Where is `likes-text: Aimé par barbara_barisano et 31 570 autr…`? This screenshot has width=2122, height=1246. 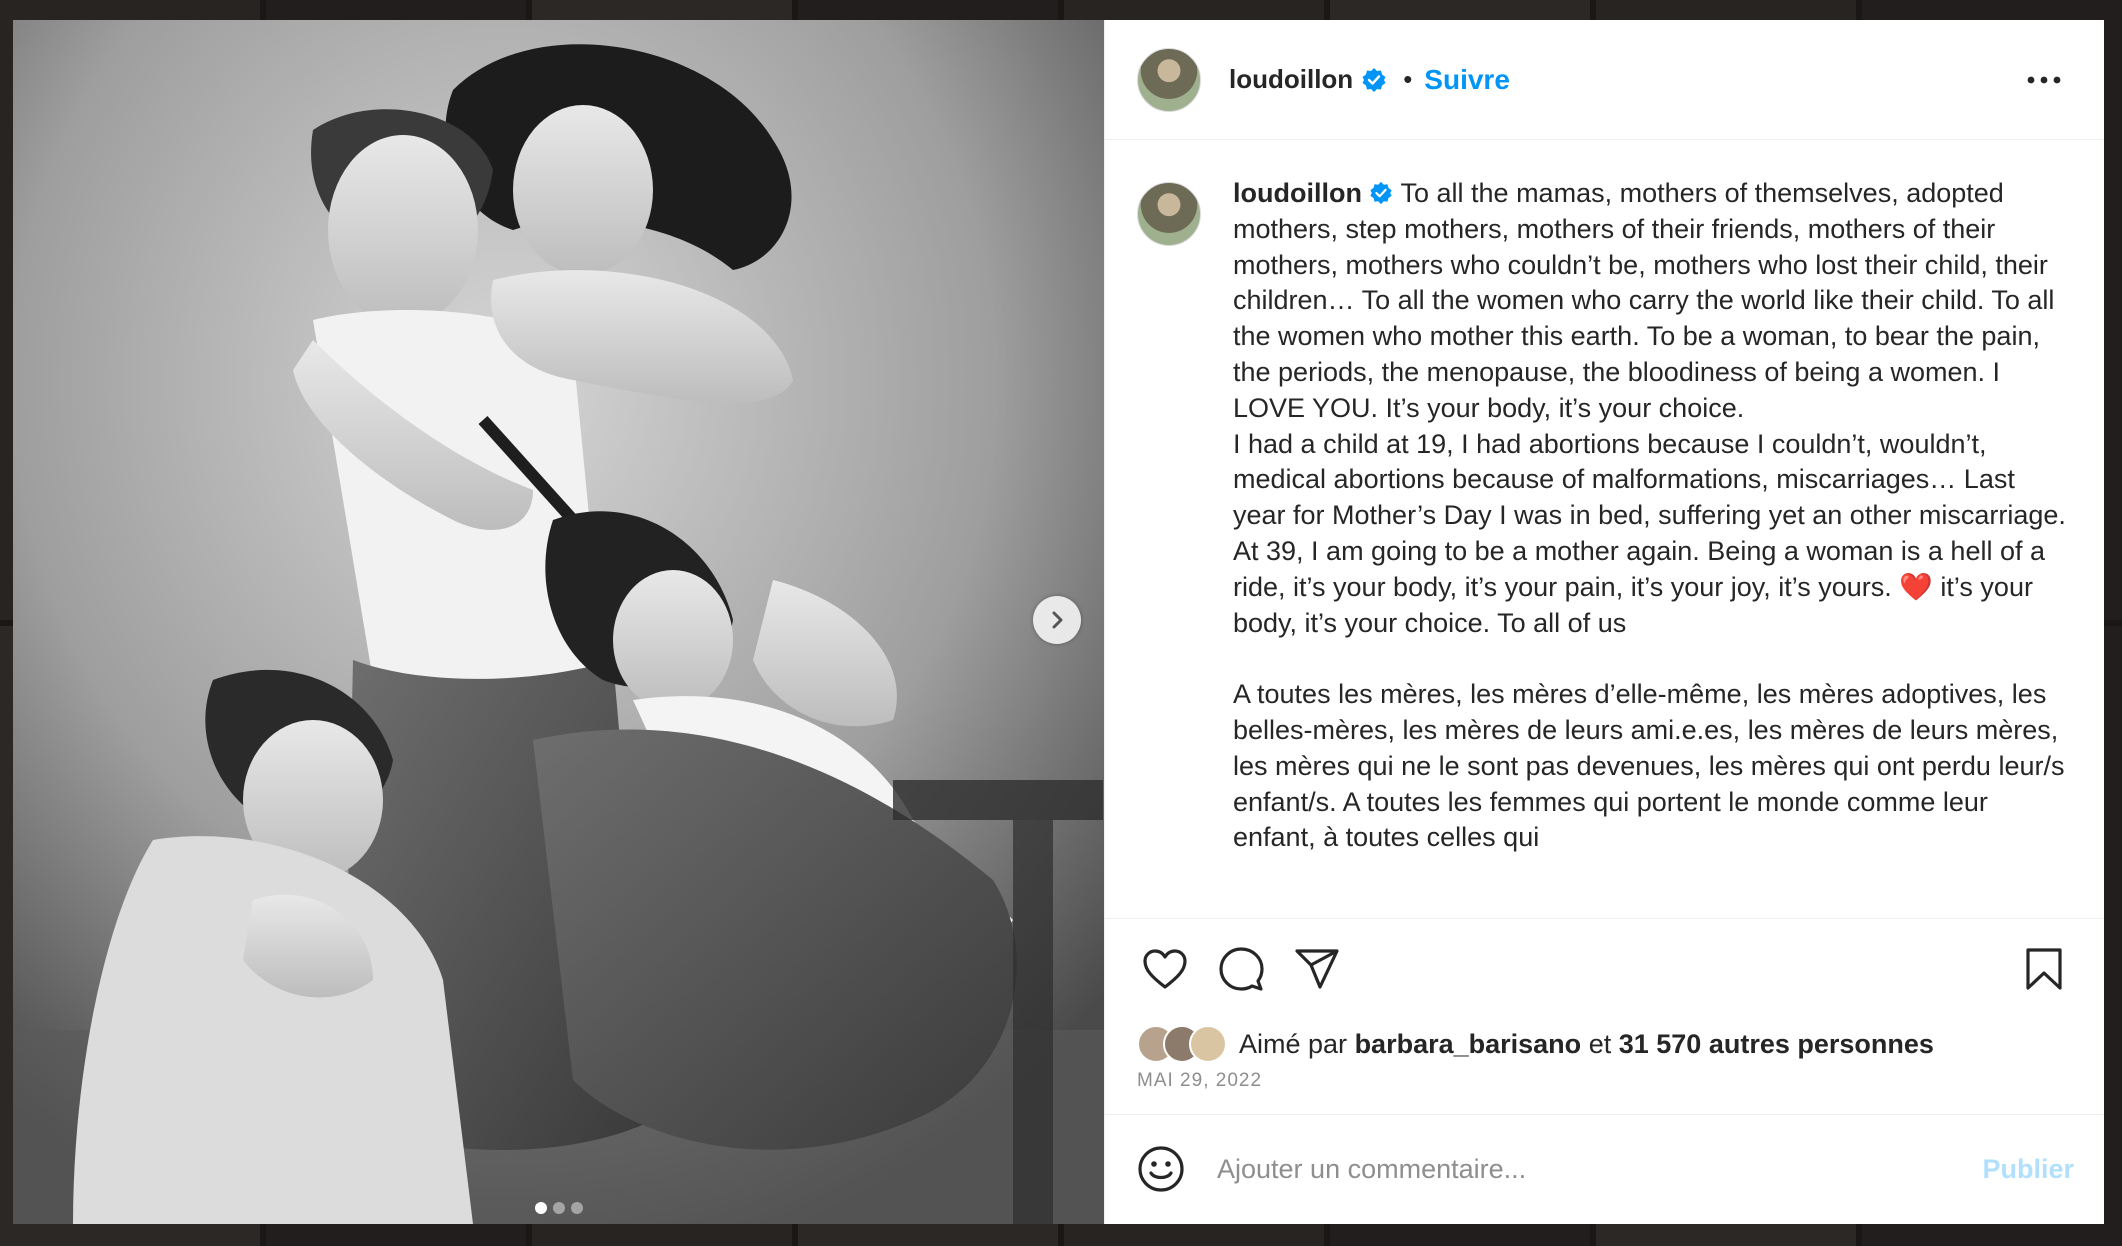 likes-text: Aimé par barbara_barisano et 31 570 autr… is located at coordinates (1586, 1044).